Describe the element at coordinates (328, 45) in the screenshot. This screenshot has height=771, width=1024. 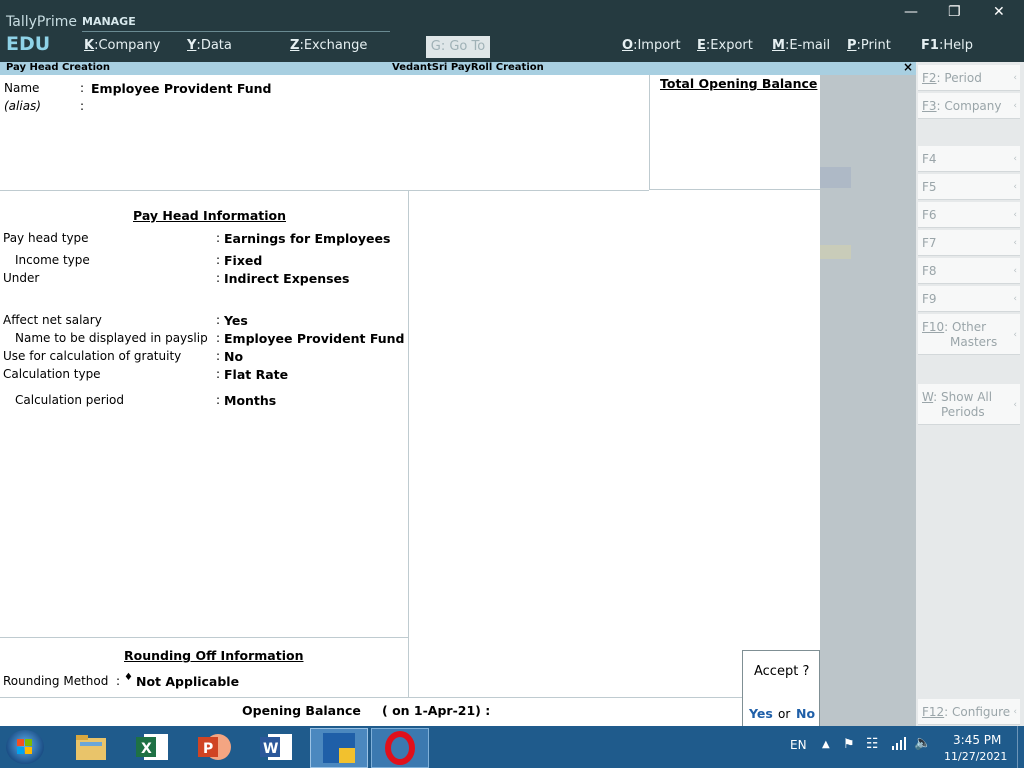
I see `menu-exchange: Z:Exchange` at that location.